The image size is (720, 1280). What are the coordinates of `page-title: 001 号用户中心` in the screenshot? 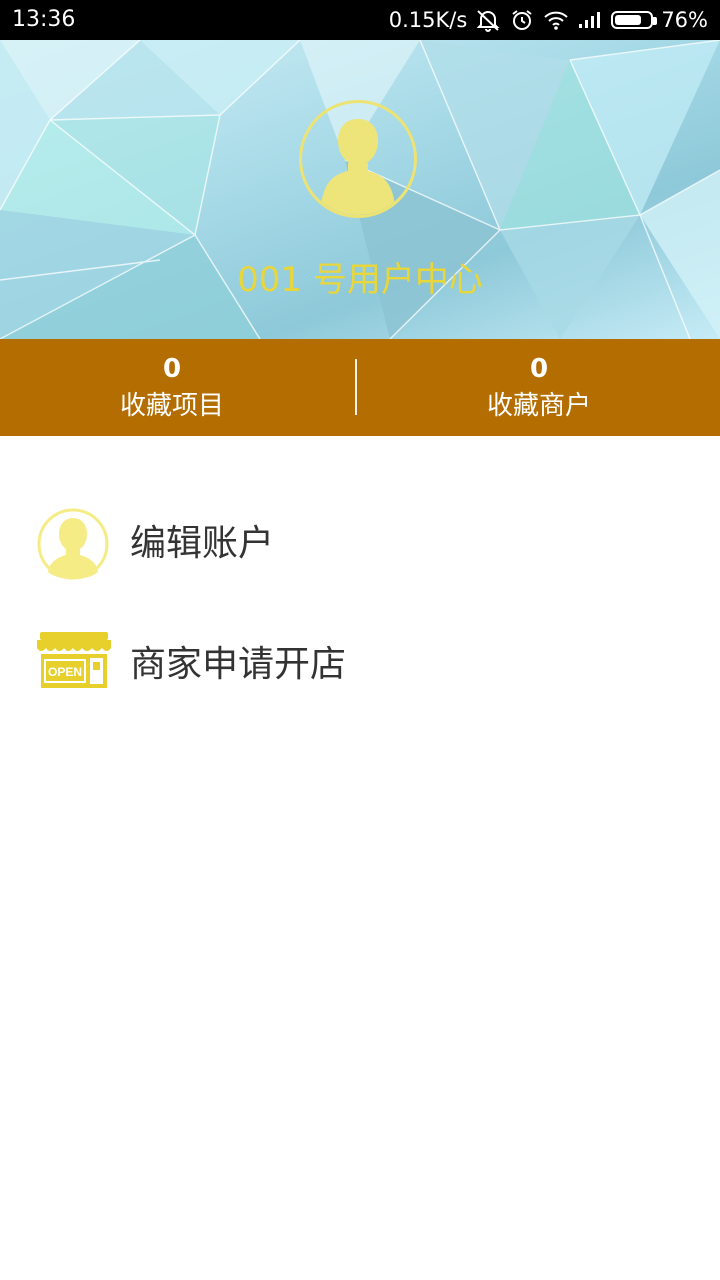 It's located at (360, 280).